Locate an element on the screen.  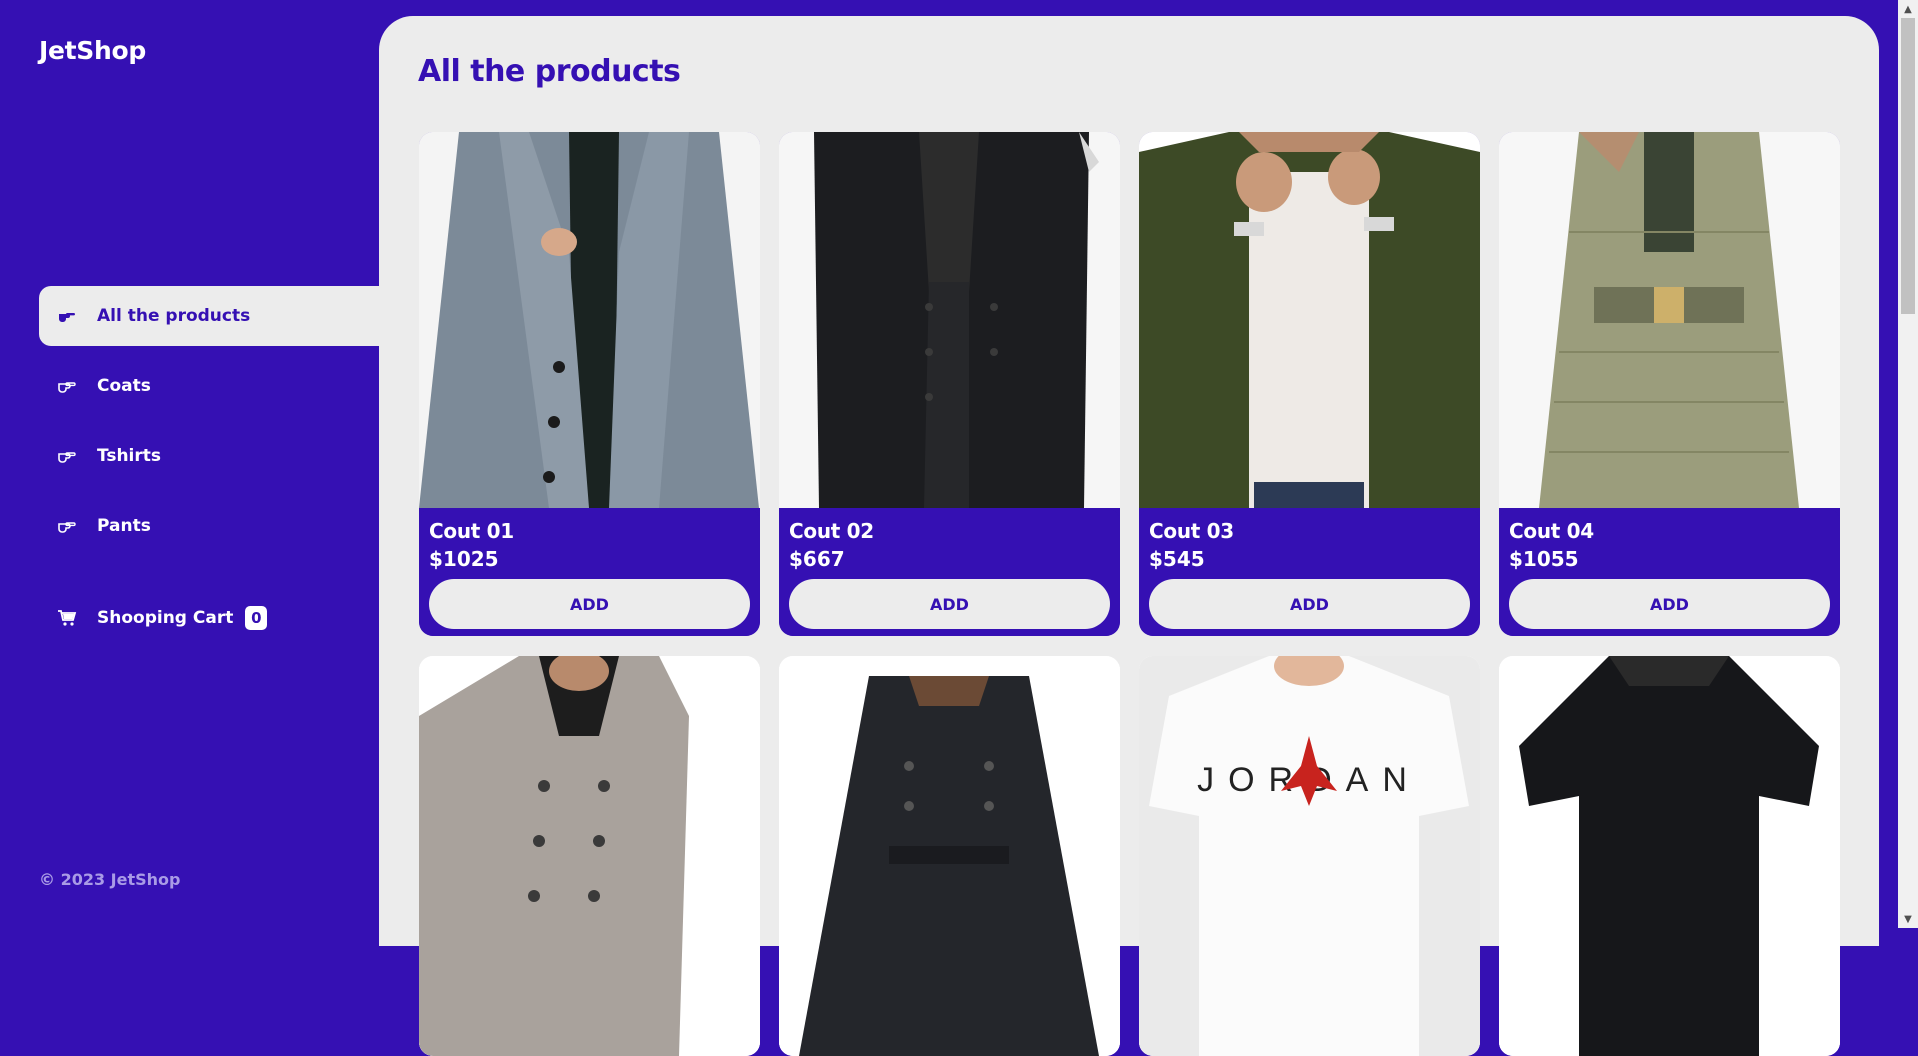
product-info: Cout 02 $667 ADD is located at coordinates (949, 572).